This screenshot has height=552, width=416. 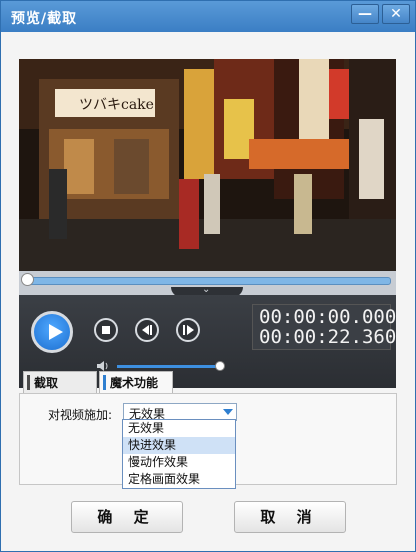 What do you see at coordinates (106, 330) in the screenshot?
I see `stop-button` at bounding box center [106, 330].